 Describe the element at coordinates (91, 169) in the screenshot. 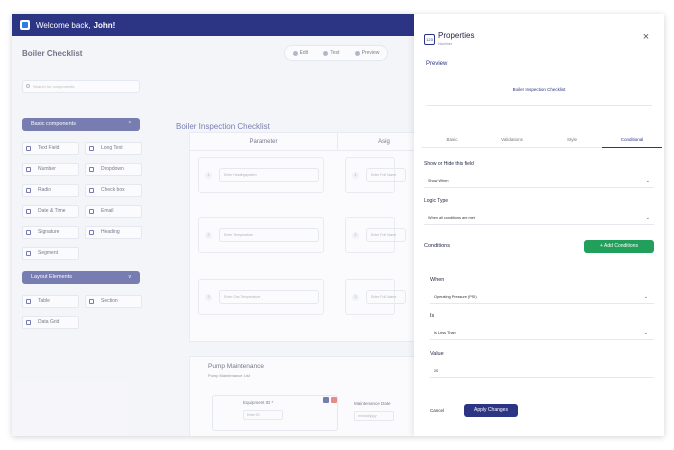

I see `dropdown-icon` at that location.